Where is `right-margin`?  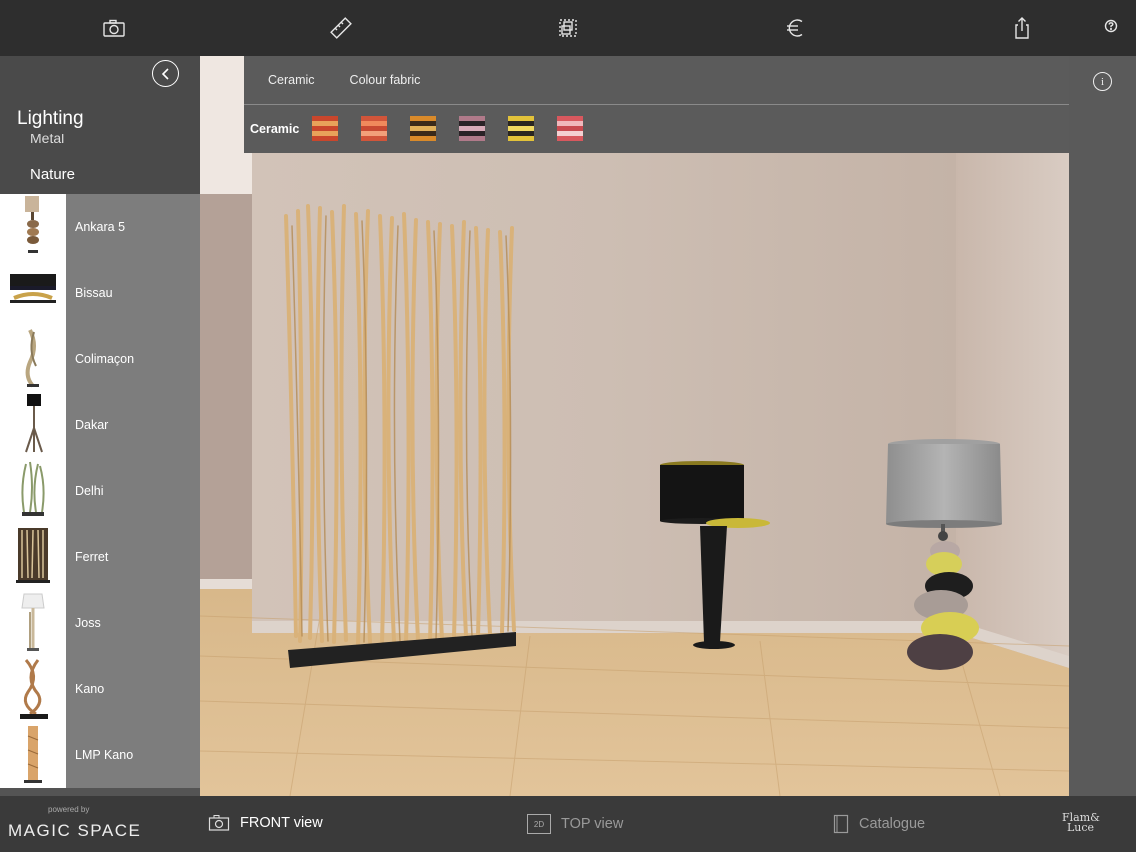
right-margin is located at coordinates (1102, 426).